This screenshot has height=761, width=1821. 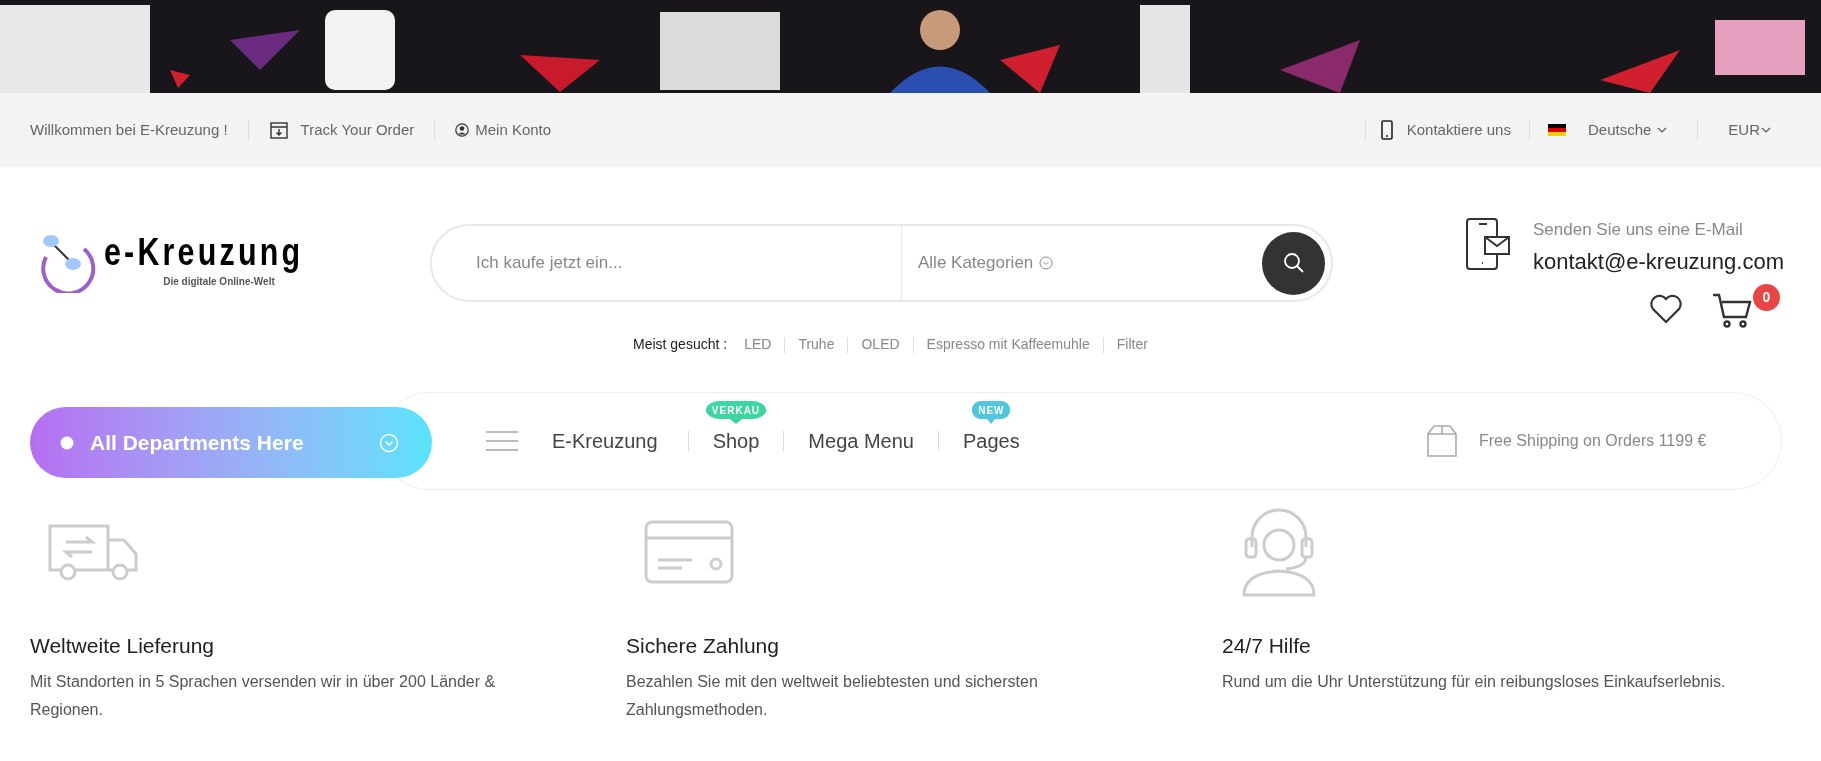 I want to click on popular-label: Meist gesucht :, so click(x=680, y=344).